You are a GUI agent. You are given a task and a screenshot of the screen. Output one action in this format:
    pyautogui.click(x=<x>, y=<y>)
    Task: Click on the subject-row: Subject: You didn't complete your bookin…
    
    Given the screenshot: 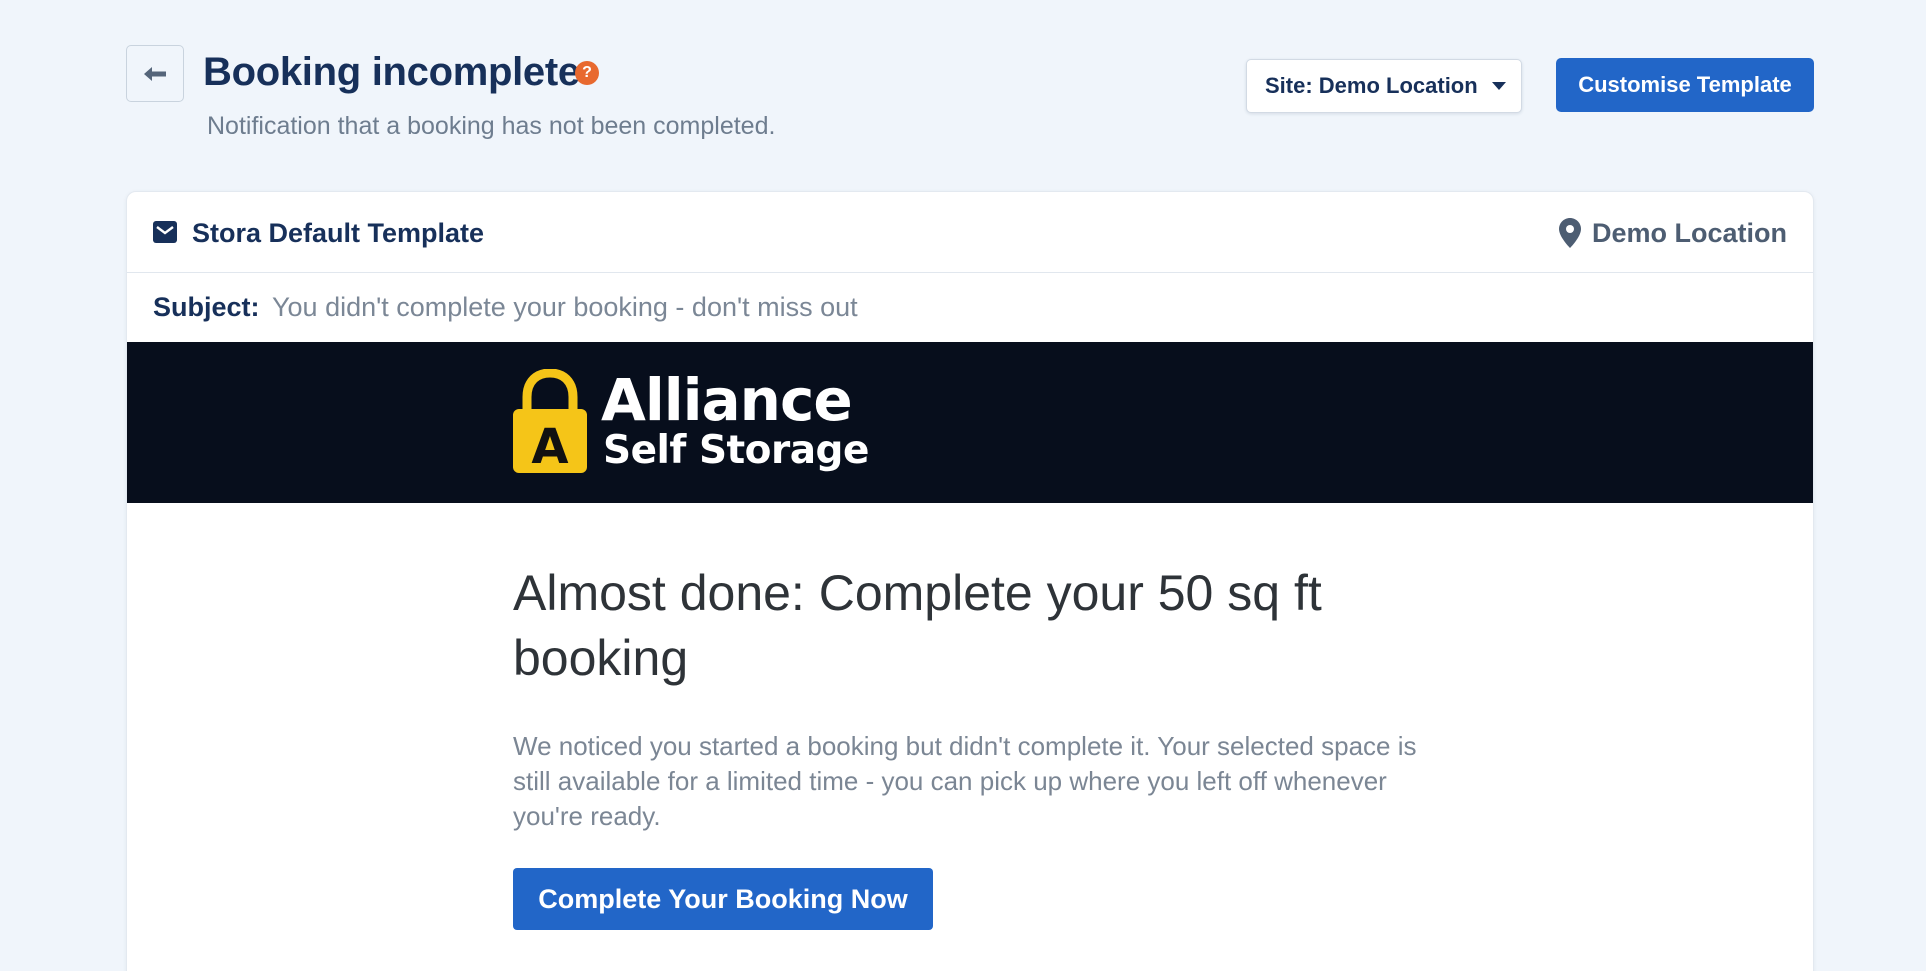 What is the action you would take?
    pyautogui.click(x=970, y=307)
    